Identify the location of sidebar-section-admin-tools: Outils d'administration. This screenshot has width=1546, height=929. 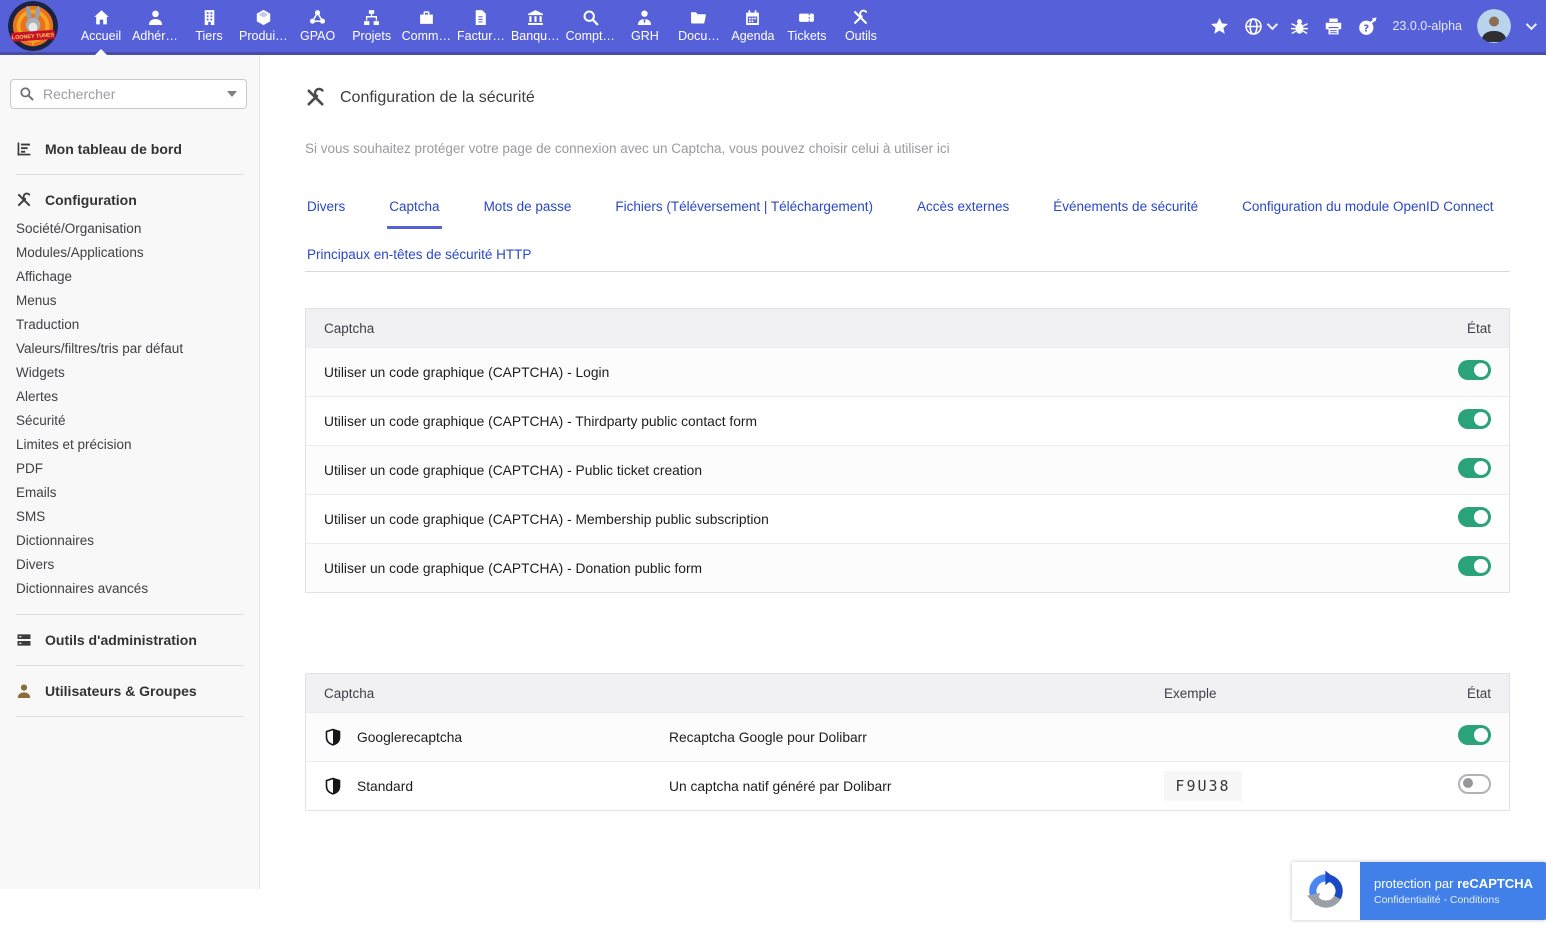
(129, 640).